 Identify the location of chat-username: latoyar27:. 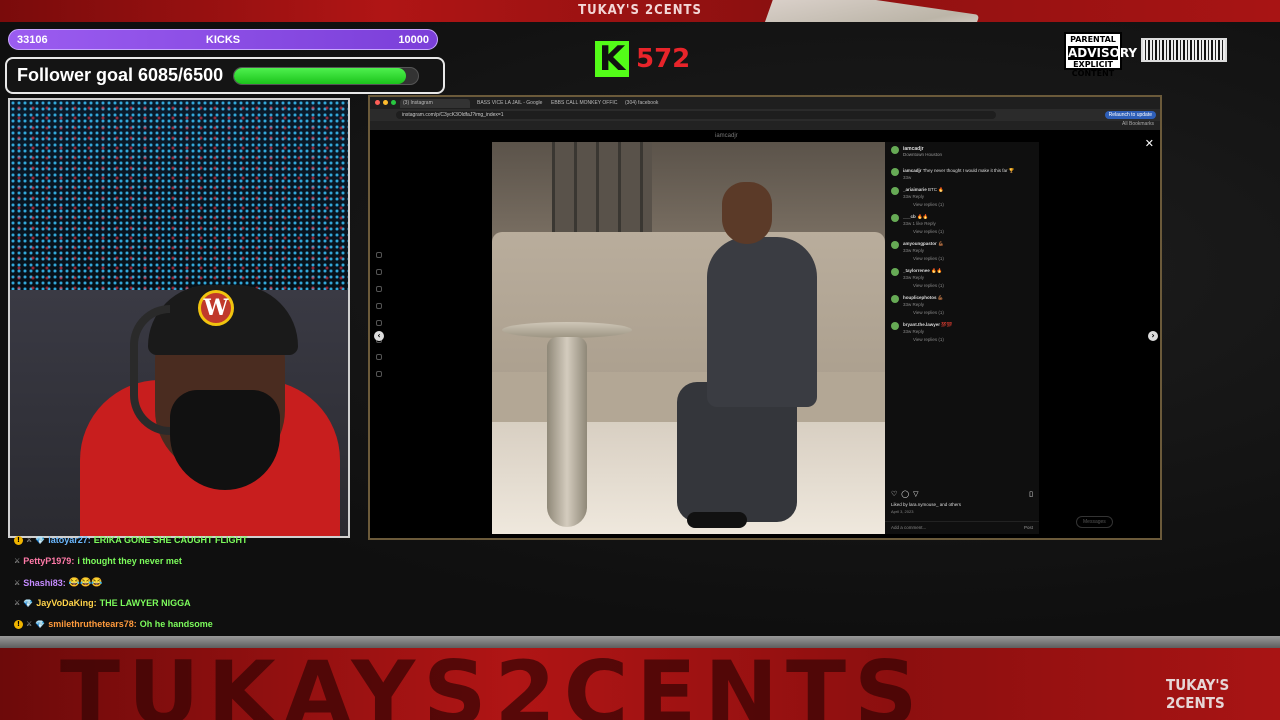
(69, 540).